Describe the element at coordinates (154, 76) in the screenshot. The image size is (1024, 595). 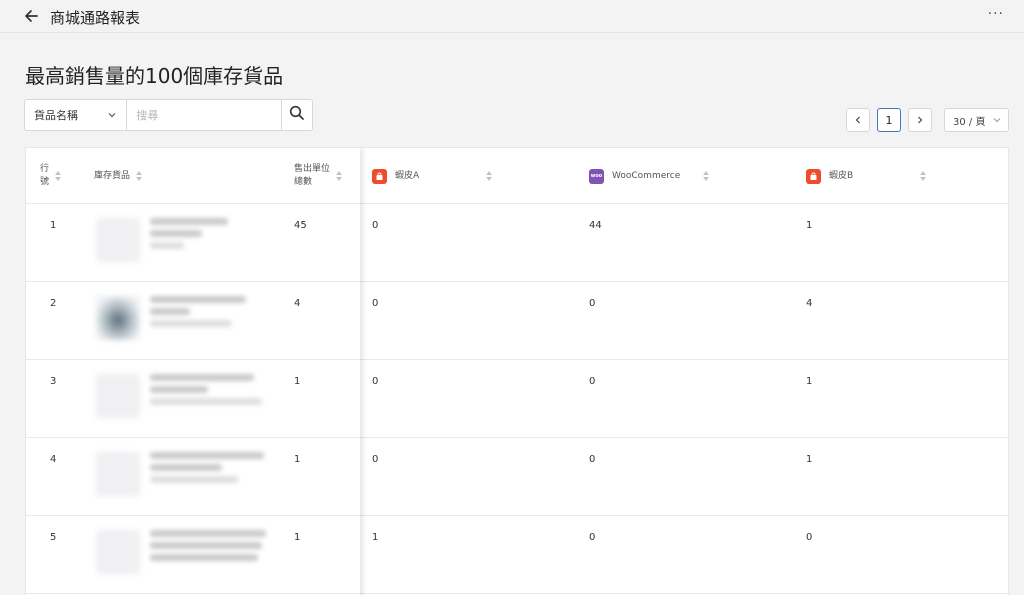
I see `report-title: 最高銷售量的100個庫存貨品` at that location.